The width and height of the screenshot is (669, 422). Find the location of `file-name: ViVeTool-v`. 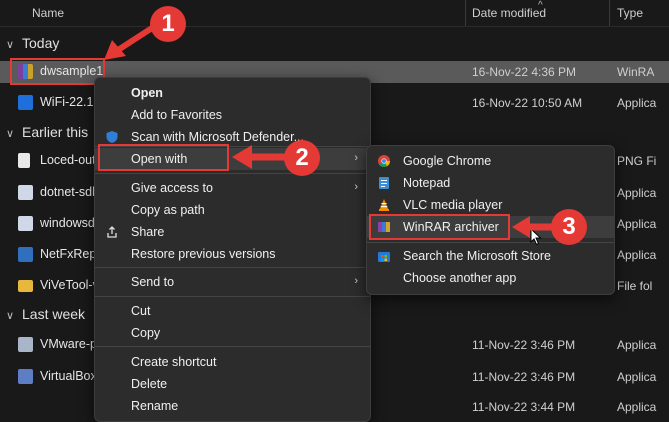

file-name: ViVeTool-v is located at coordinates (69, 285).